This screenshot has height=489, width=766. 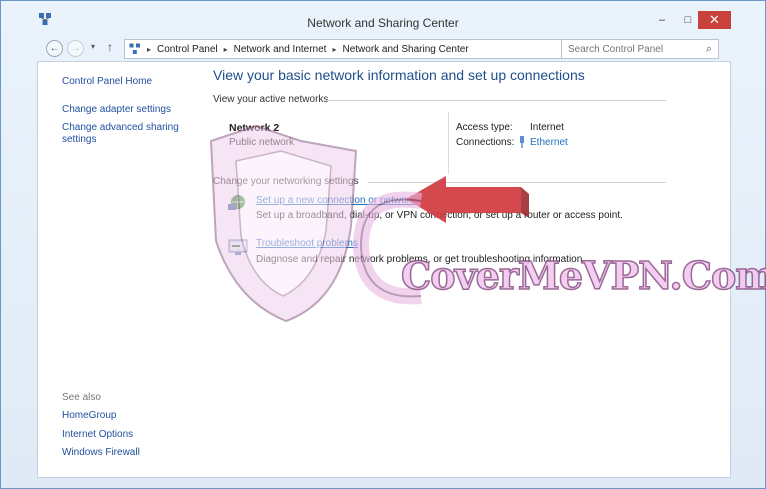 What do you see at coordinates (307, 243) in the screenshot?
I see `troubleshoot-problems-link: Troubleshoot problems` at bounding box center [307, 243].